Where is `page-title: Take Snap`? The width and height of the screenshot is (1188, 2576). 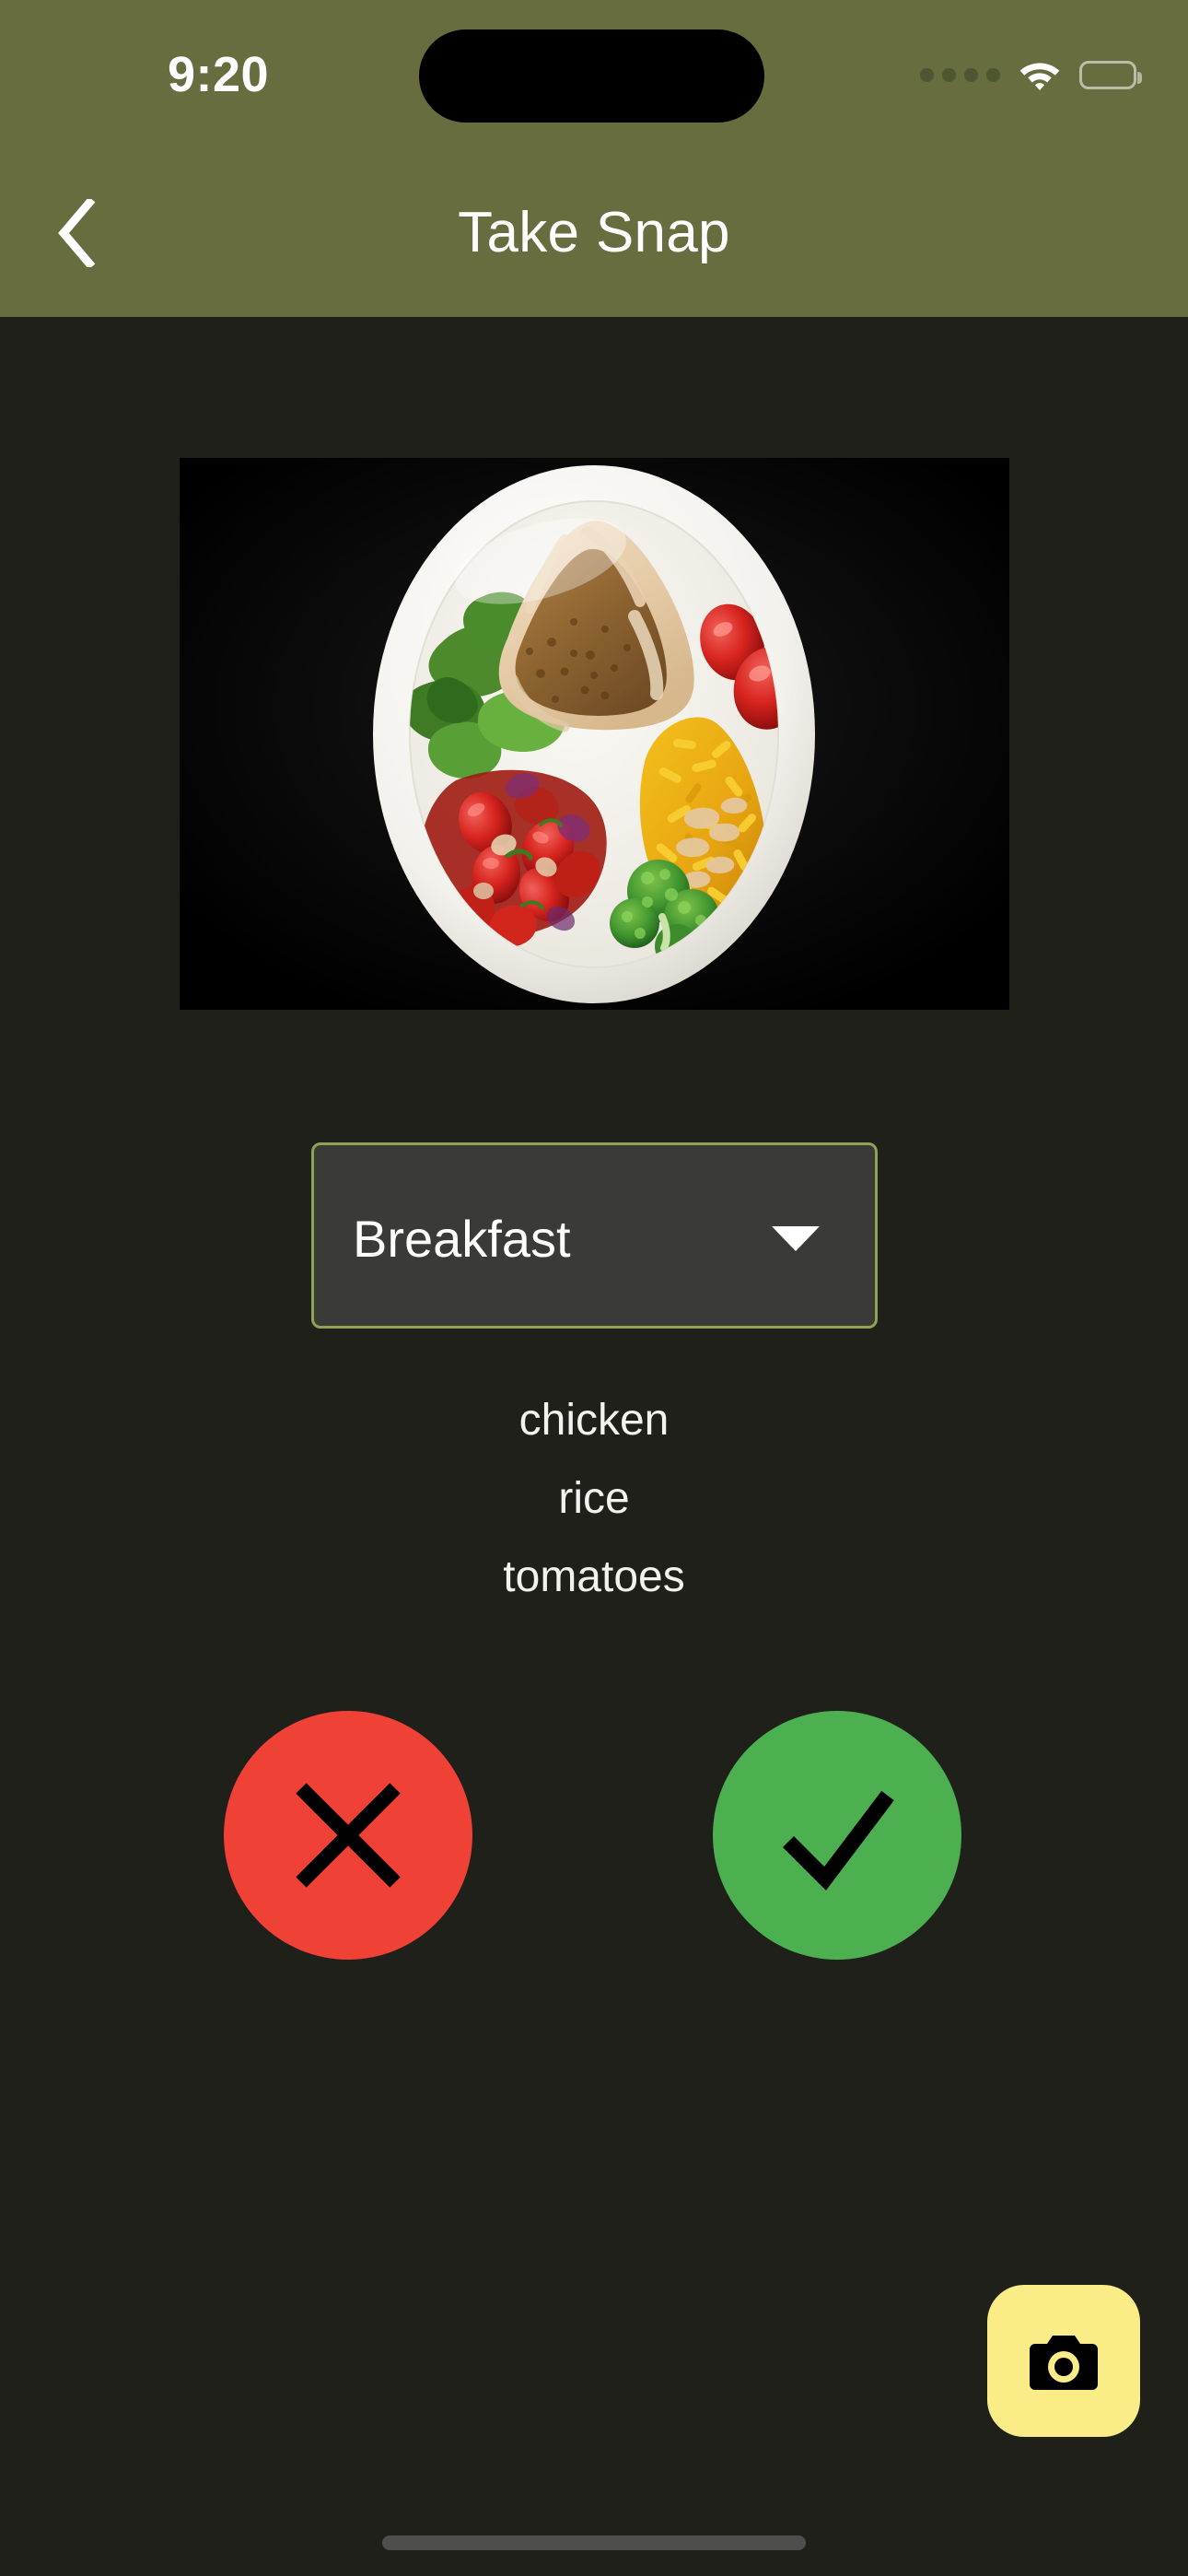
page-title: Take Snap is located at coordinates (594, 232).